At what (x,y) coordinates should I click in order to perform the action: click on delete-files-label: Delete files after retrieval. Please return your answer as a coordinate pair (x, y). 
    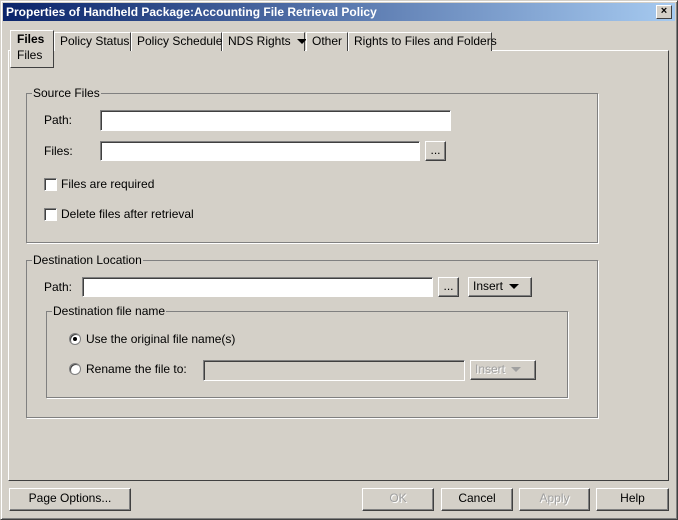
    Looking at the image, I should click on (127, 214).